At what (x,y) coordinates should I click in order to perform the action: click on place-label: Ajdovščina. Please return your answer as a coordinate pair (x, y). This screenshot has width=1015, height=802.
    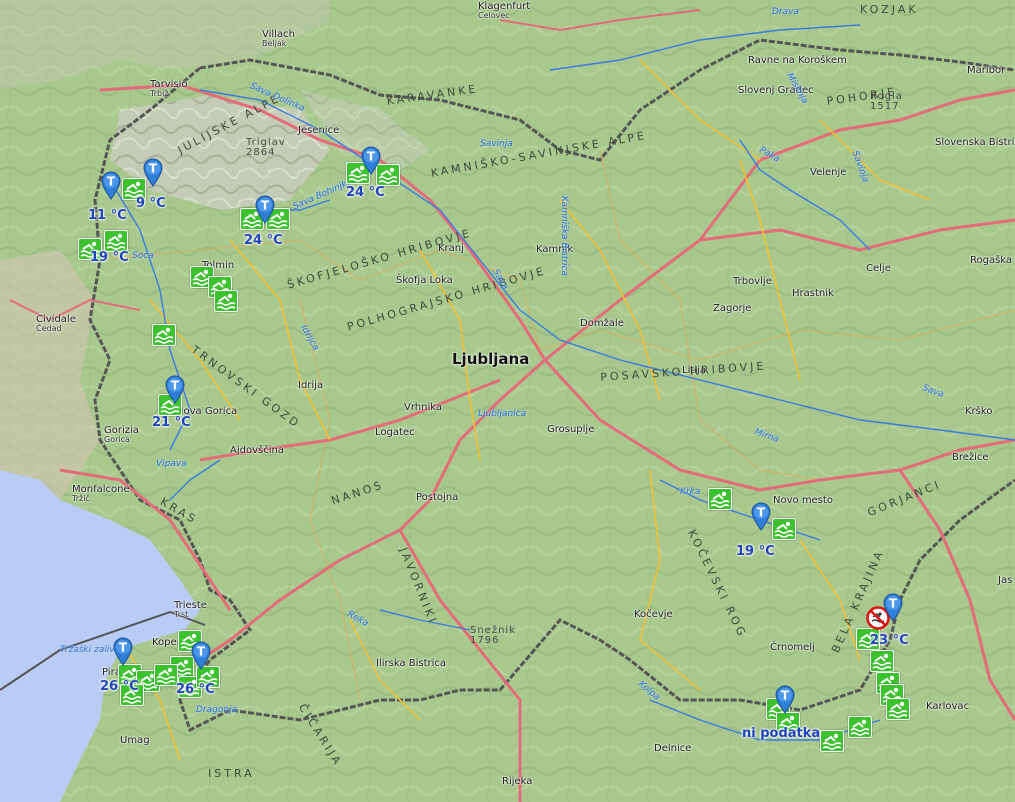
    Looking at the image, I should click on (257, 451).